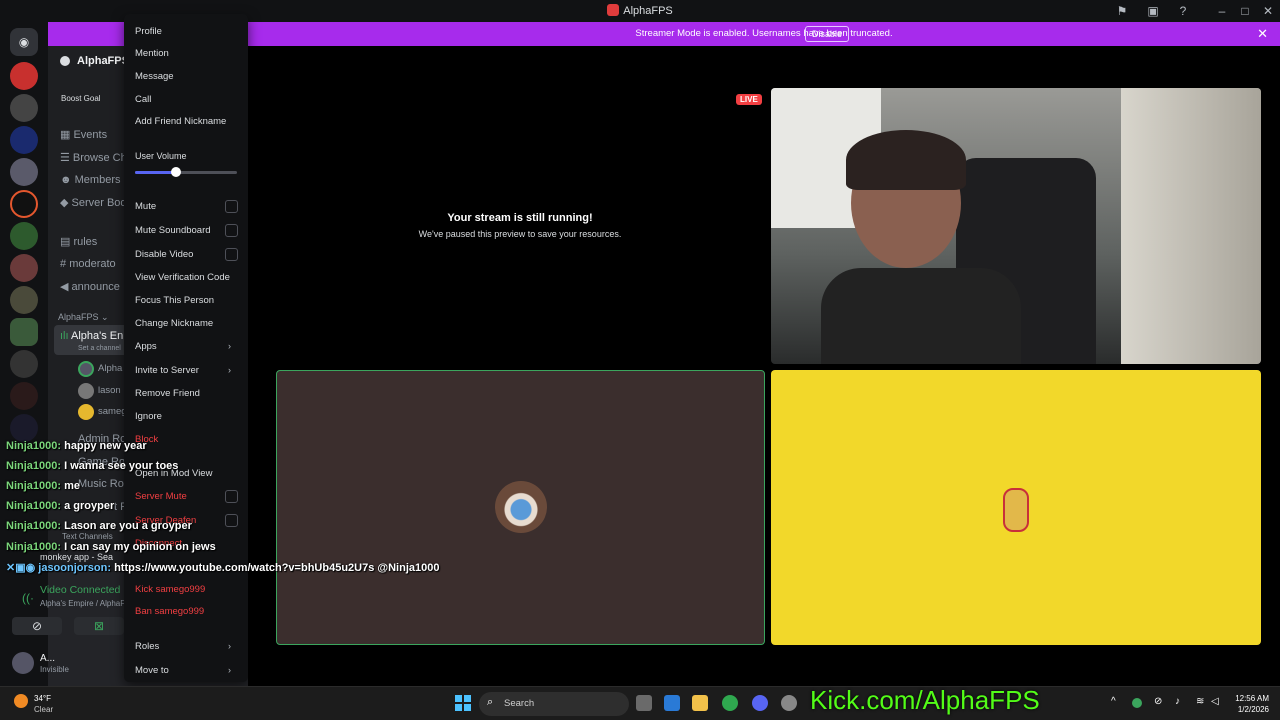 Image resolution: width=1280 pixels, height=720 pixels. What do you see at coordinates (672, 703) in the screenshot?
I see `store-icon` at bounding box center [672, 703].